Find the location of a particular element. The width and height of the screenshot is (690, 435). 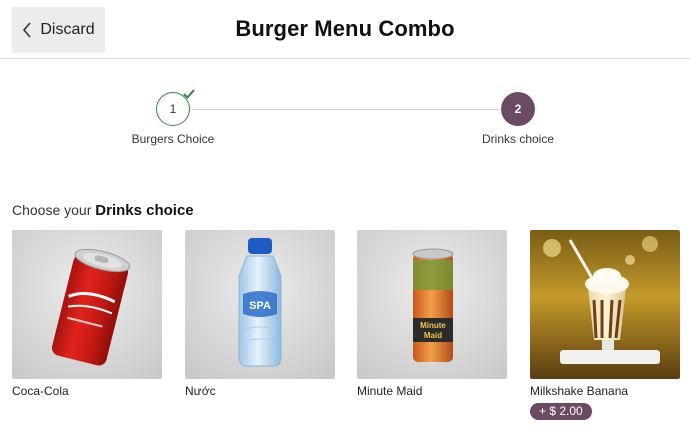

svg-text: SPA is located at coordinates (260, 306).